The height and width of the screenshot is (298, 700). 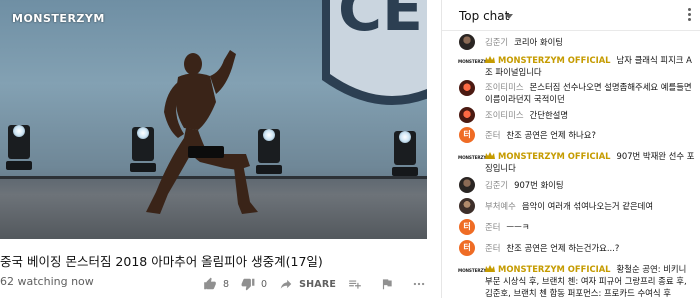 What do you see at coordinates (58, 18) in the screenshot?
I see `channel-watermark: MONSTERZYM` at bounding box center [58, 18].